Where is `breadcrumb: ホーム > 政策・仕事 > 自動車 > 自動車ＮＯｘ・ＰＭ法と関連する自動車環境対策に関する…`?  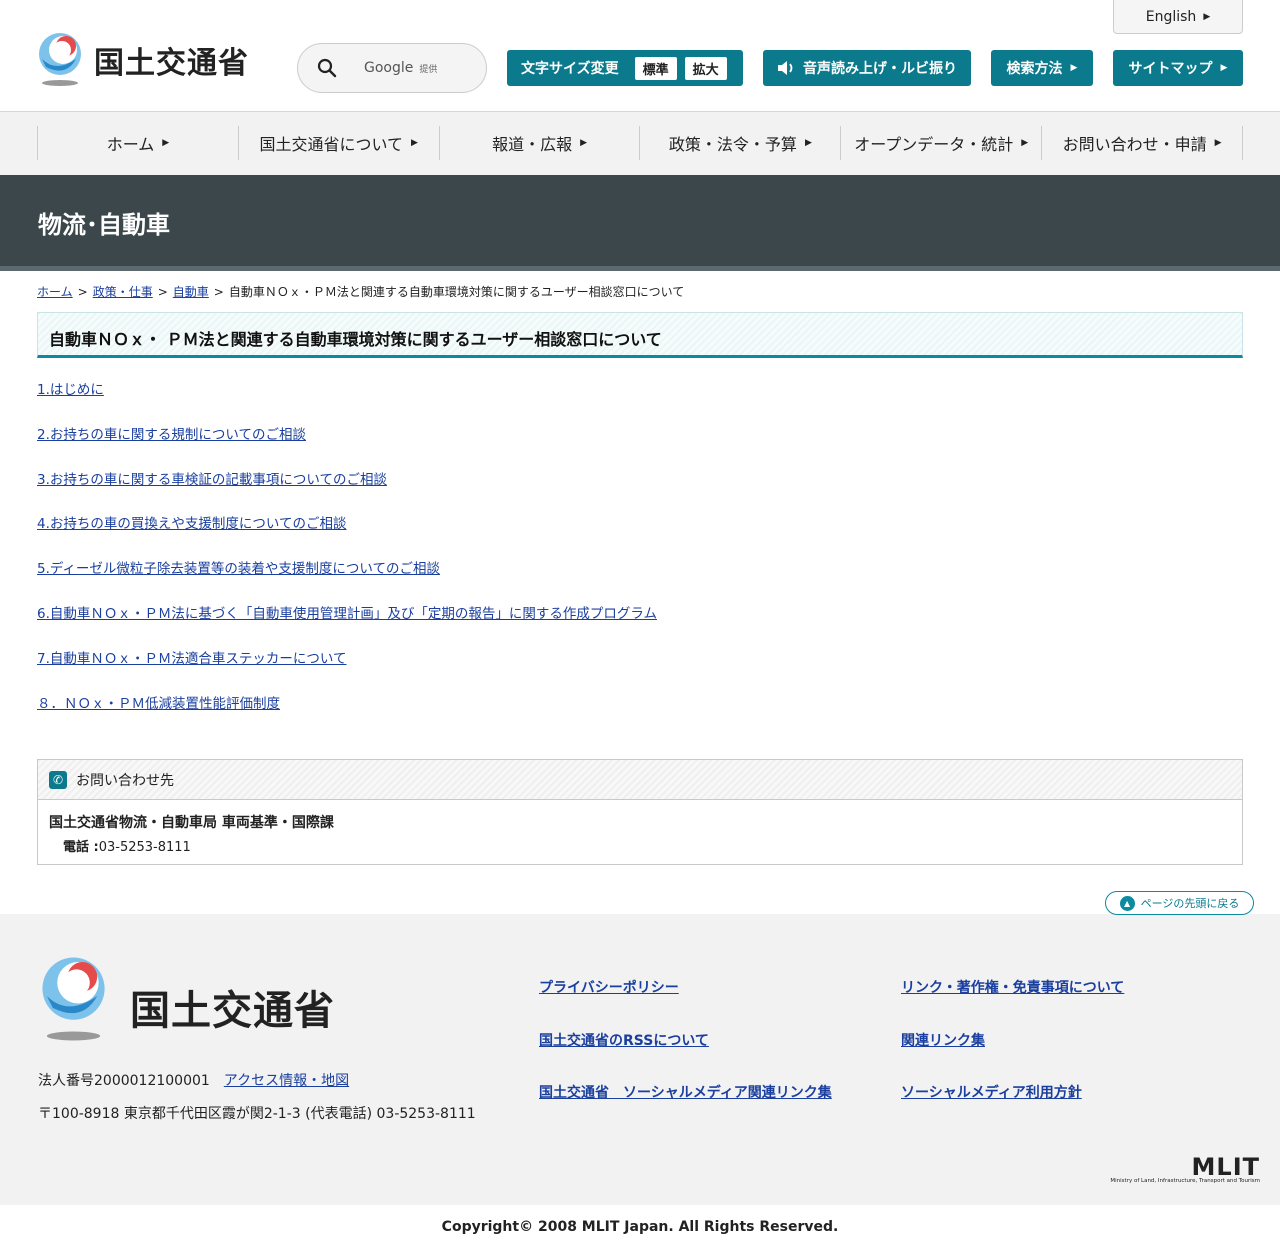 breadcrumb: ホーム > 政策・仕事 > 自動車 > 自動車ＮＯｘ・ＰＭ法と関連する自動車環境対策に関する… is located at coordinates (360, 291).